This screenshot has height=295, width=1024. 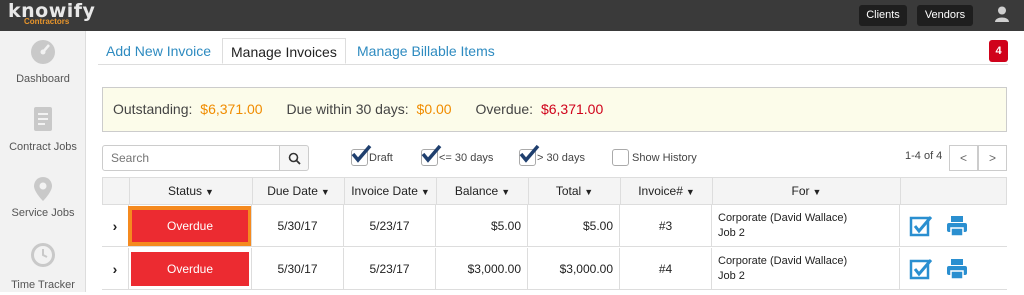 I want to click on sidebar-item-dashboard: Dashboard, so click(x=43, y=61).